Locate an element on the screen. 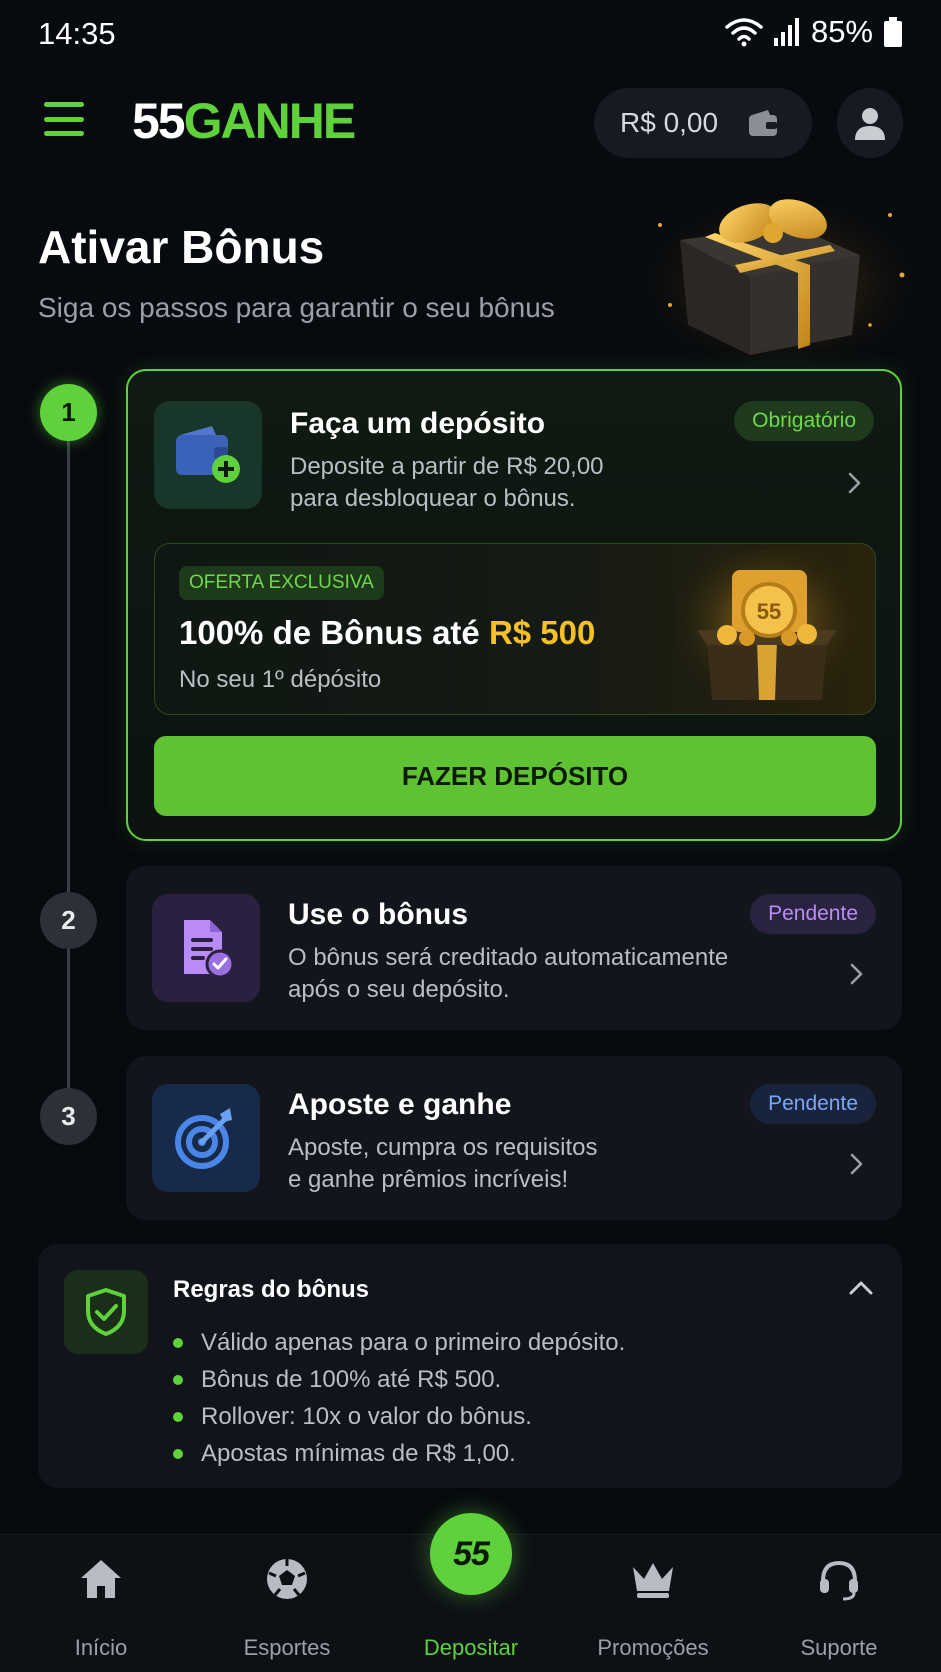 The height and width of the screenshot is (1672, 941). nav-item-esportes: Esportes is located at coordinates (287, 1603).